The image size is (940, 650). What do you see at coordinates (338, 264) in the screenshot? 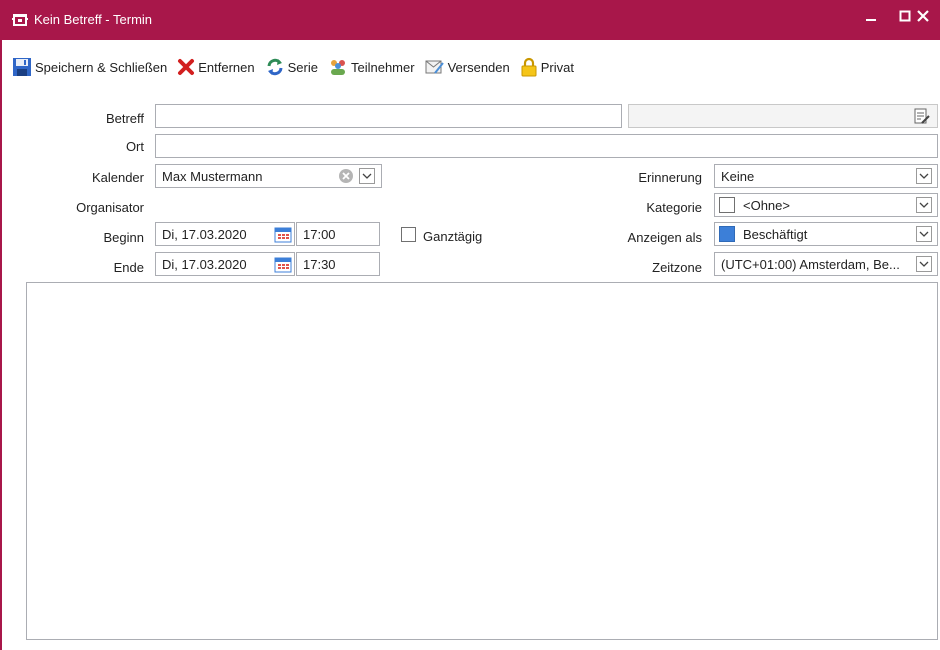
I see `end-time-input: 17:30` at bounding box center [338, 264].